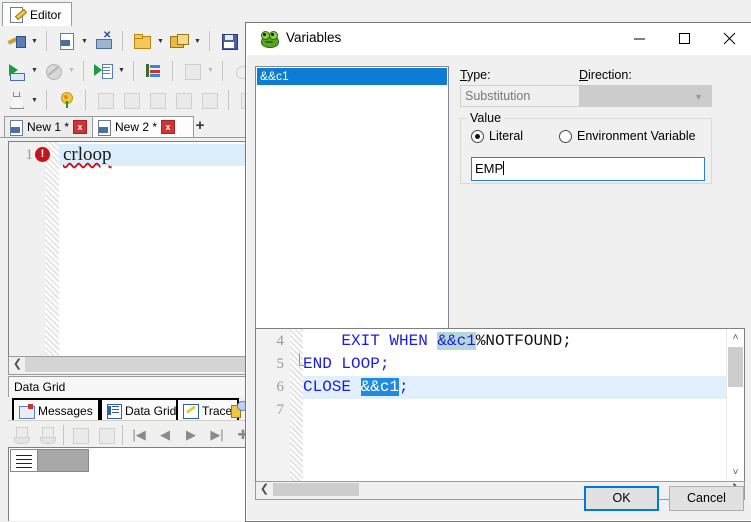 The height and width of the screenshot is (522, 751). I want to click on new-sql-dropdown-arrow: ▼, so click(84, 41).